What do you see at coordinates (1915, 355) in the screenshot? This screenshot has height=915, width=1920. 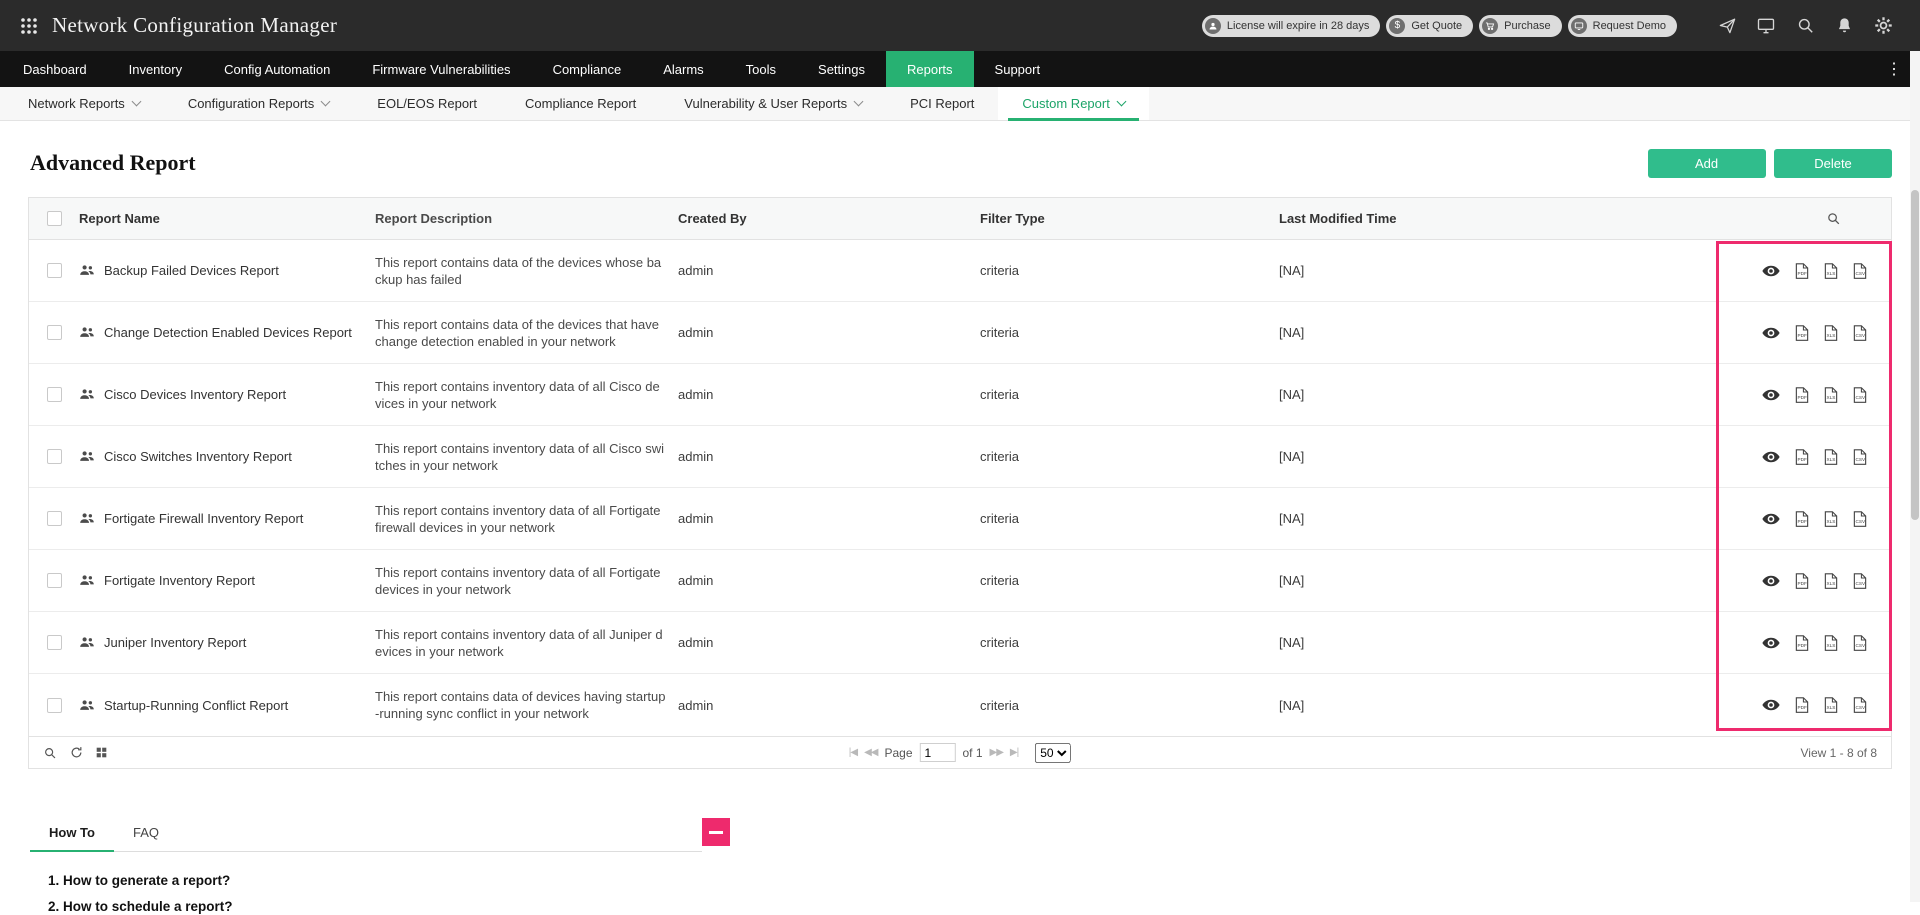 I see `scrollbar-thumb` at bounding box center [1915, 355].